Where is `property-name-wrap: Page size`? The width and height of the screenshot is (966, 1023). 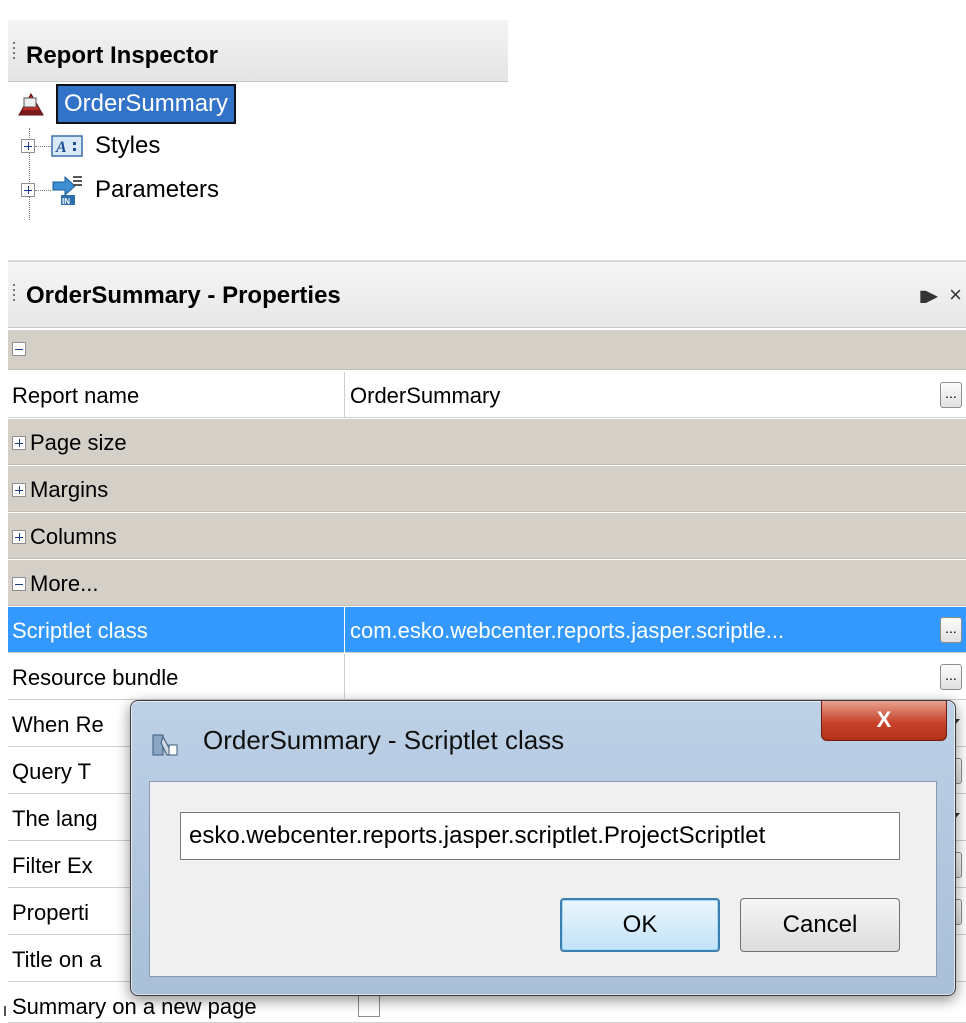 property-name-wrap: Page size is located at coordinates (69, 443).